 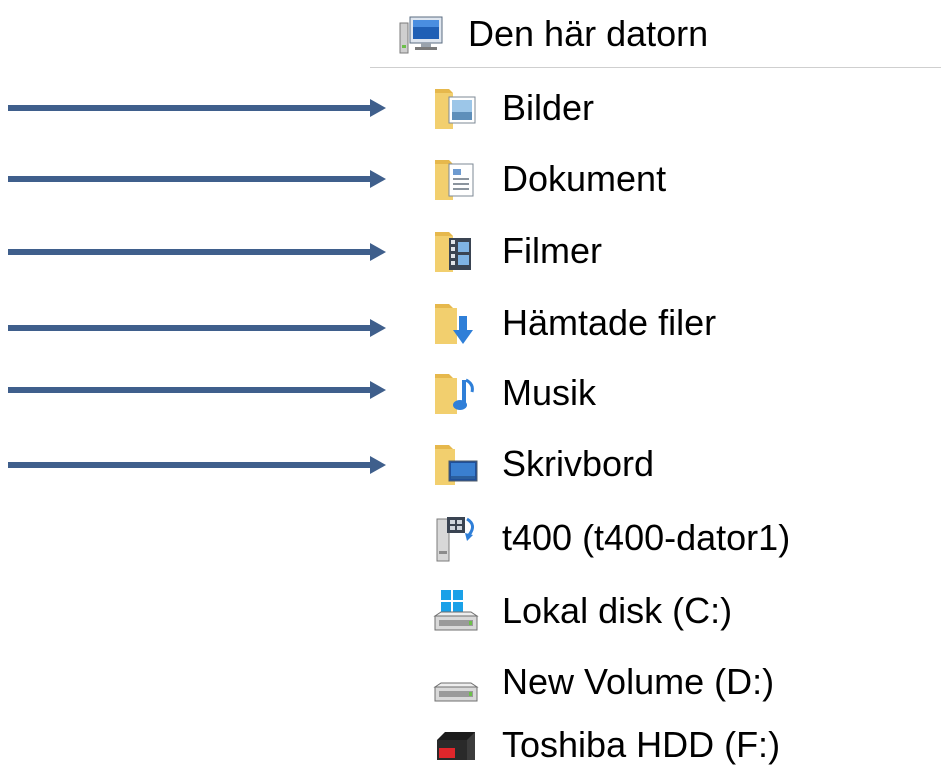 I want to click on pictures-folder-icon, so click(x=456, y=108).